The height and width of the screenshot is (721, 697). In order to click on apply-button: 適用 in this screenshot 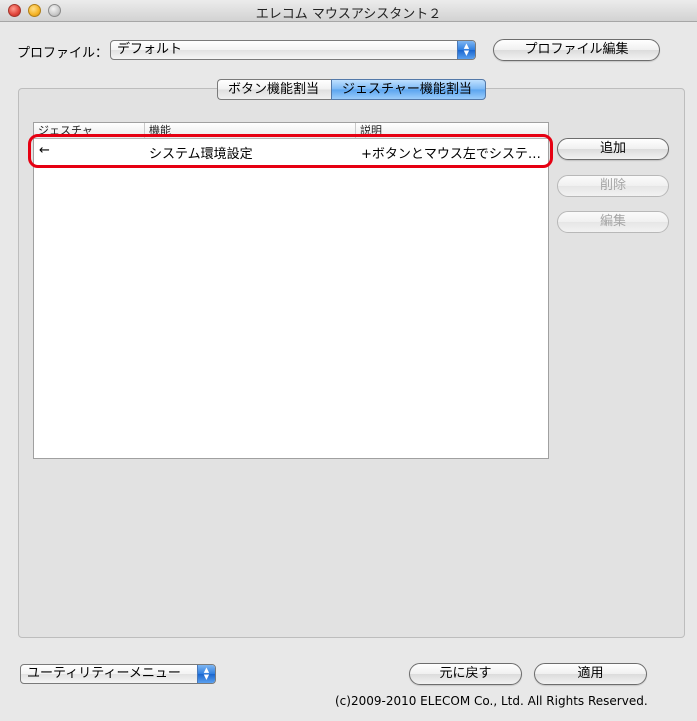, I will do `click(590, 674)`.